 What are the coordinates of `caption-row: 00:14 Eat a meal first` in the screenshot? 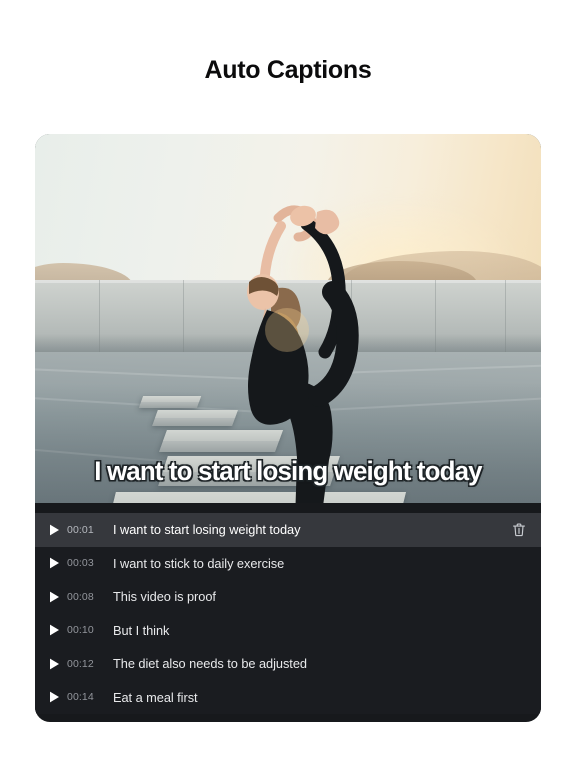 It's located at (288, 697).